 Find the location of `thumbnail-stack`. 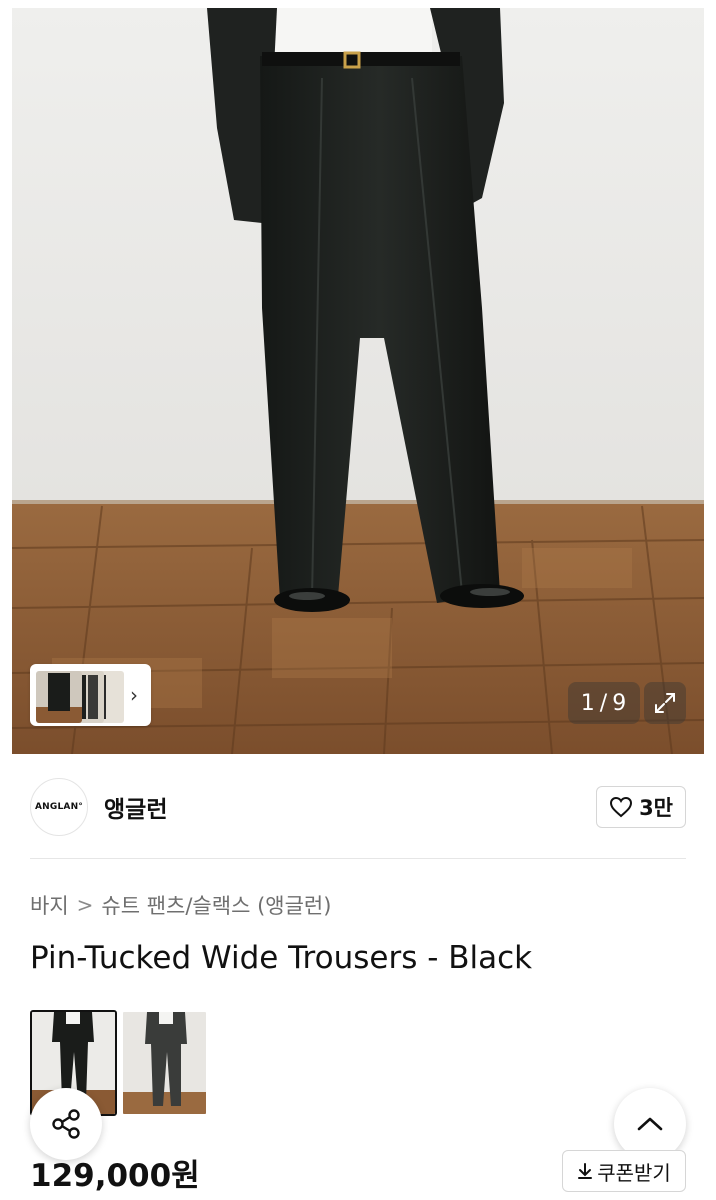

thumbnail-stack is located at coordinates (79, 695).